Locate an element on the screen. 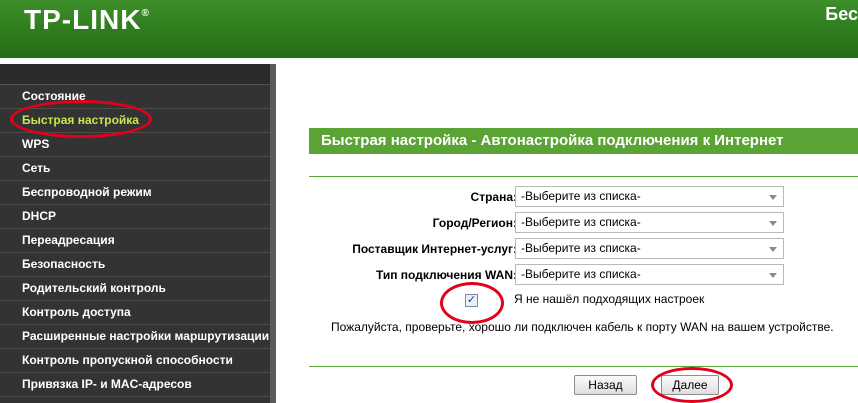 The height and width of the screenshot is (403, 858). sidebar-item-ip-mac-binding: Привязка IP- и MAC-адресов is located at coordinates (135, 385).